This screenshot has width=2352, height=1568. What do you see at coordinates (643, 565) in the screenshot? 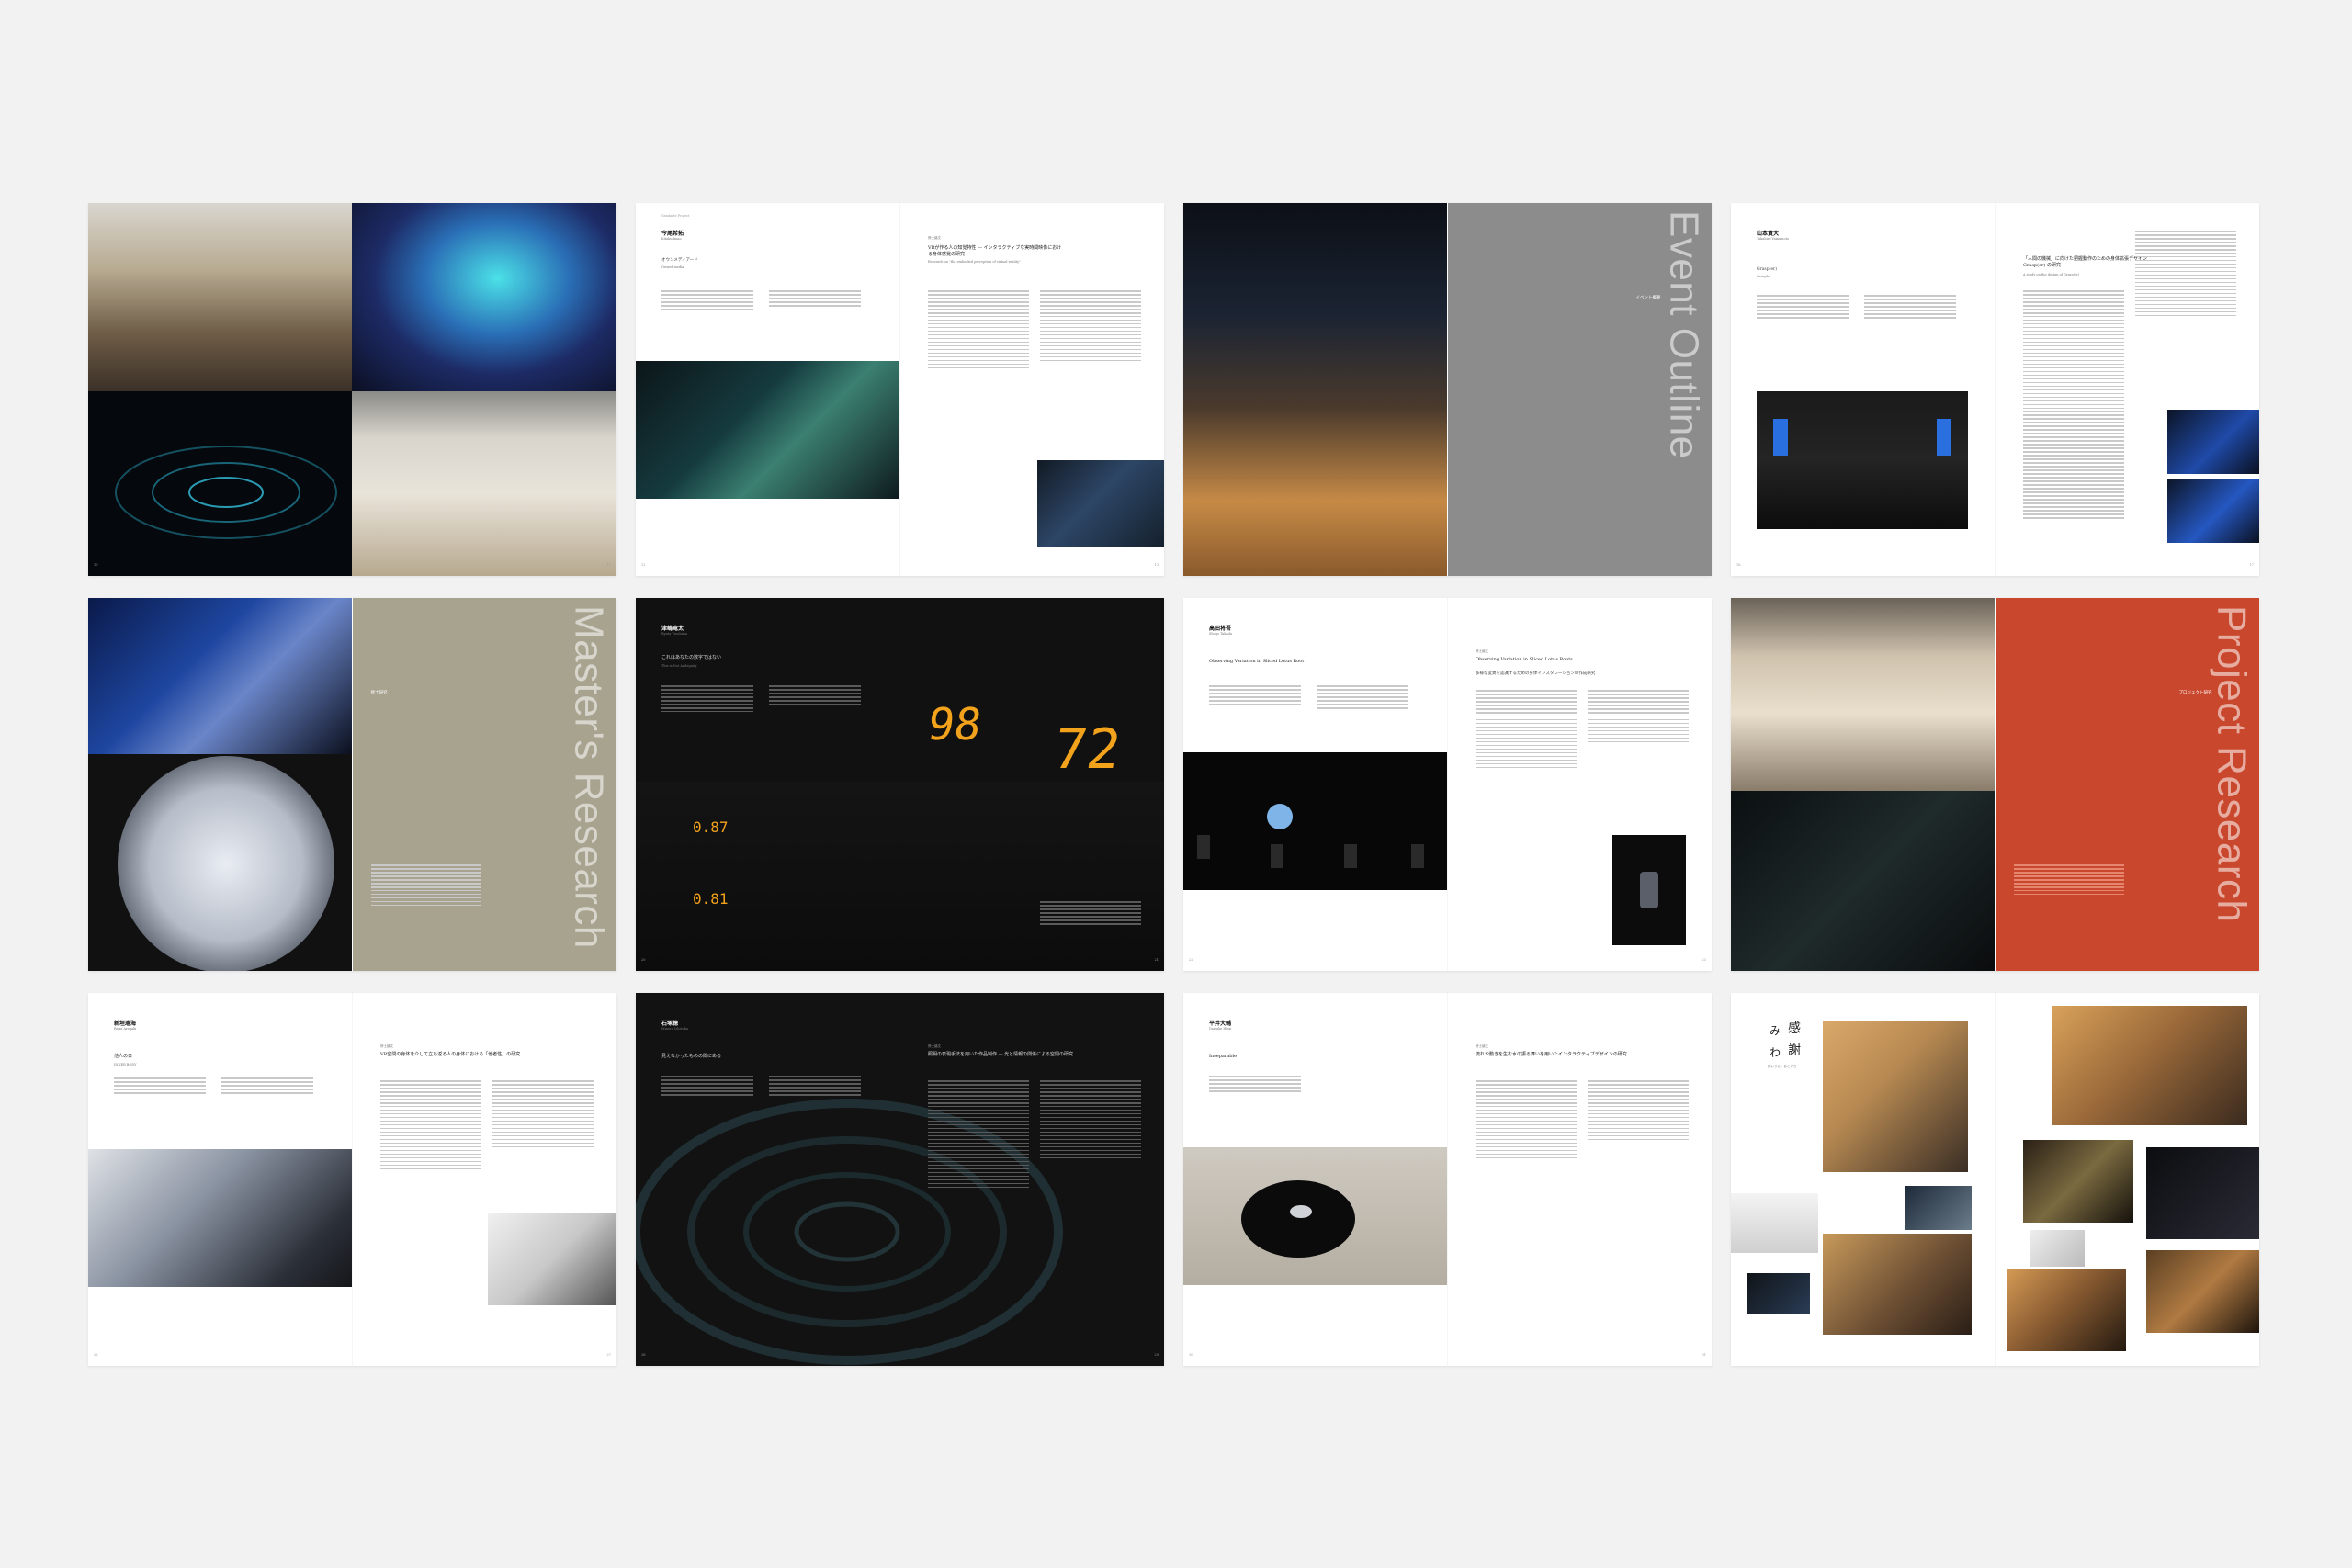
I see `page-number-left: 12` at bounding box center [643, 565].